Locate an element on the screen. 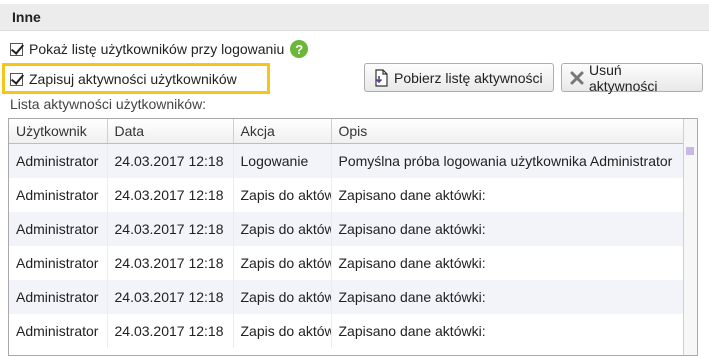  column-header-action: Akcja is located at coordinates (282, 131).